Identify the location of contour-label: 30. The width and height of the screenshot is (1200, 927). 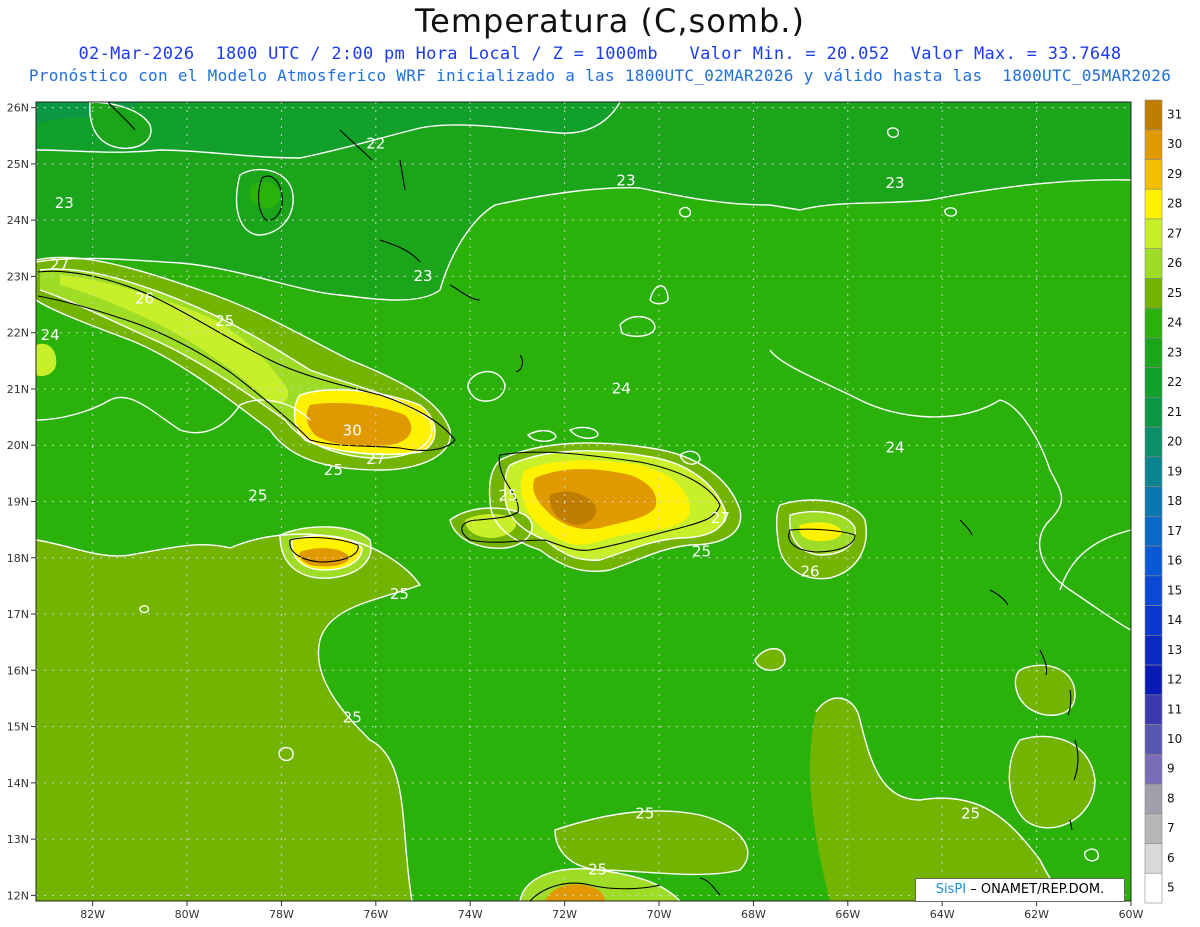
(352, 431).